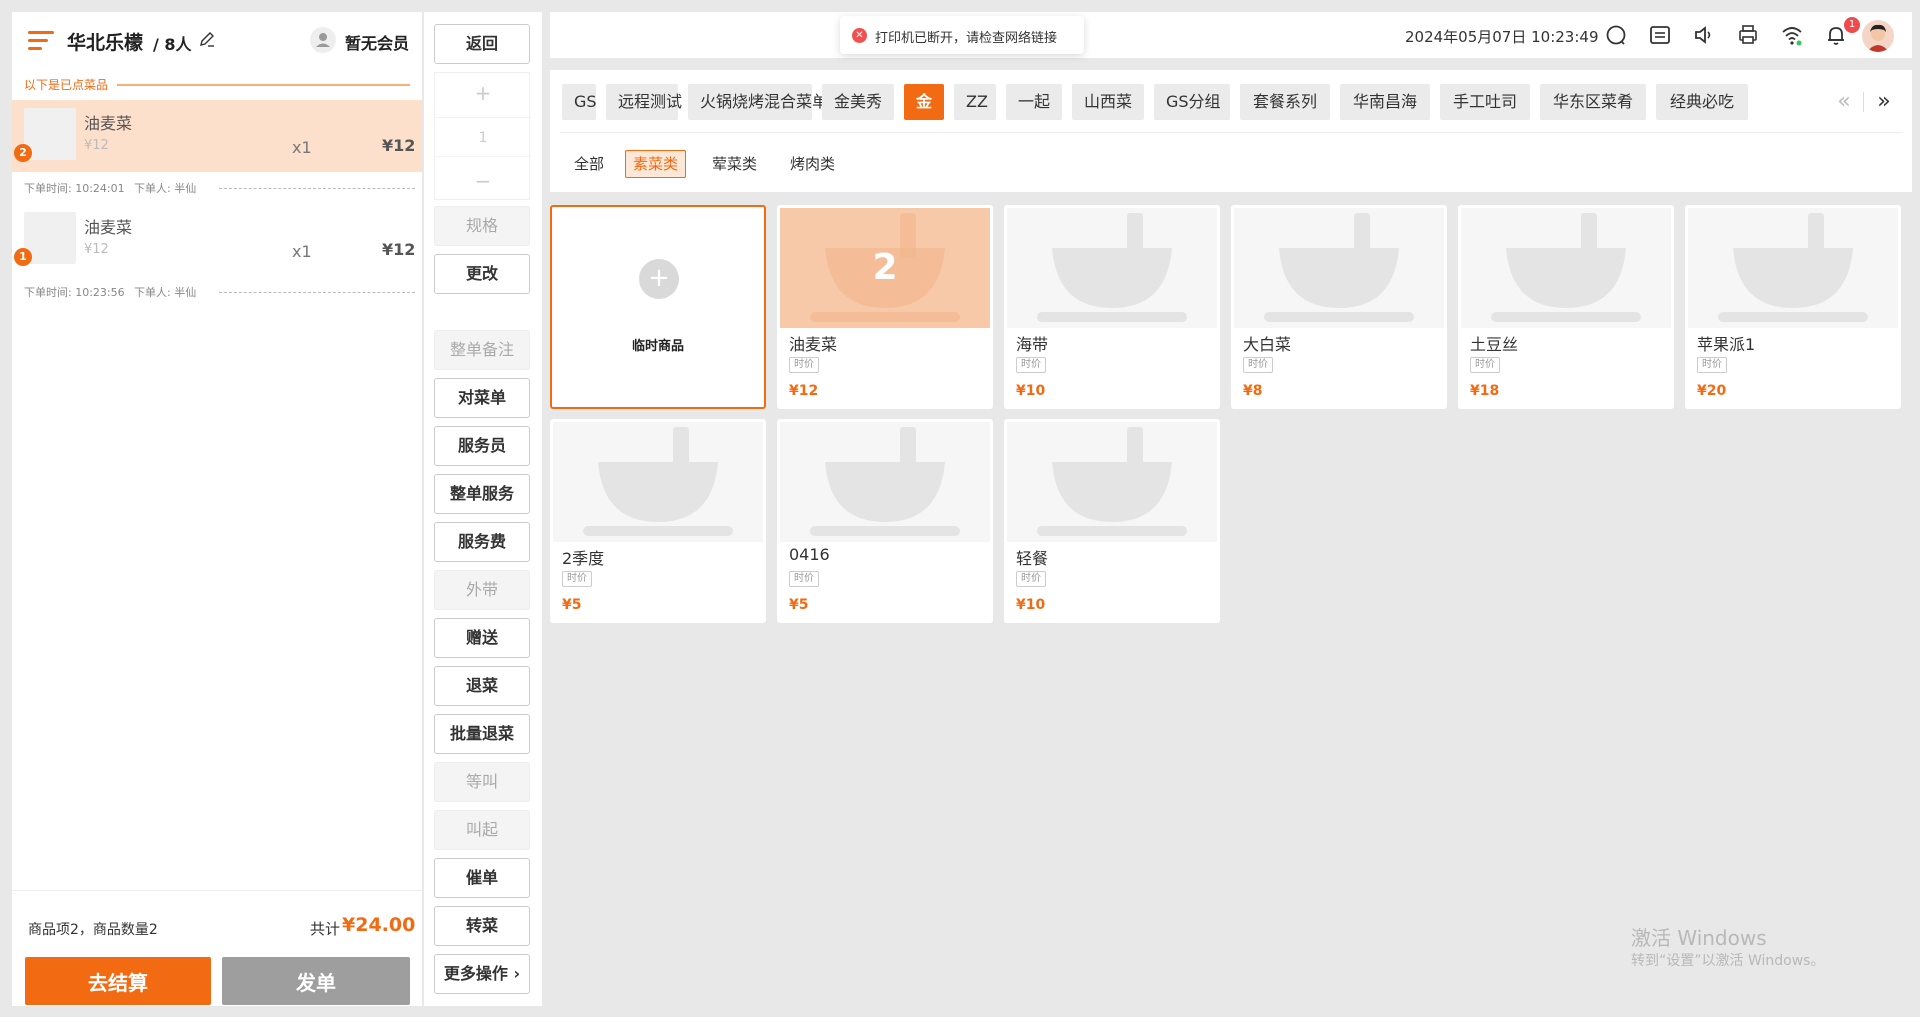 The height and width of the screenshot is (1017, 1920). I want to click on product-price: ¥12, so click(804, 391).